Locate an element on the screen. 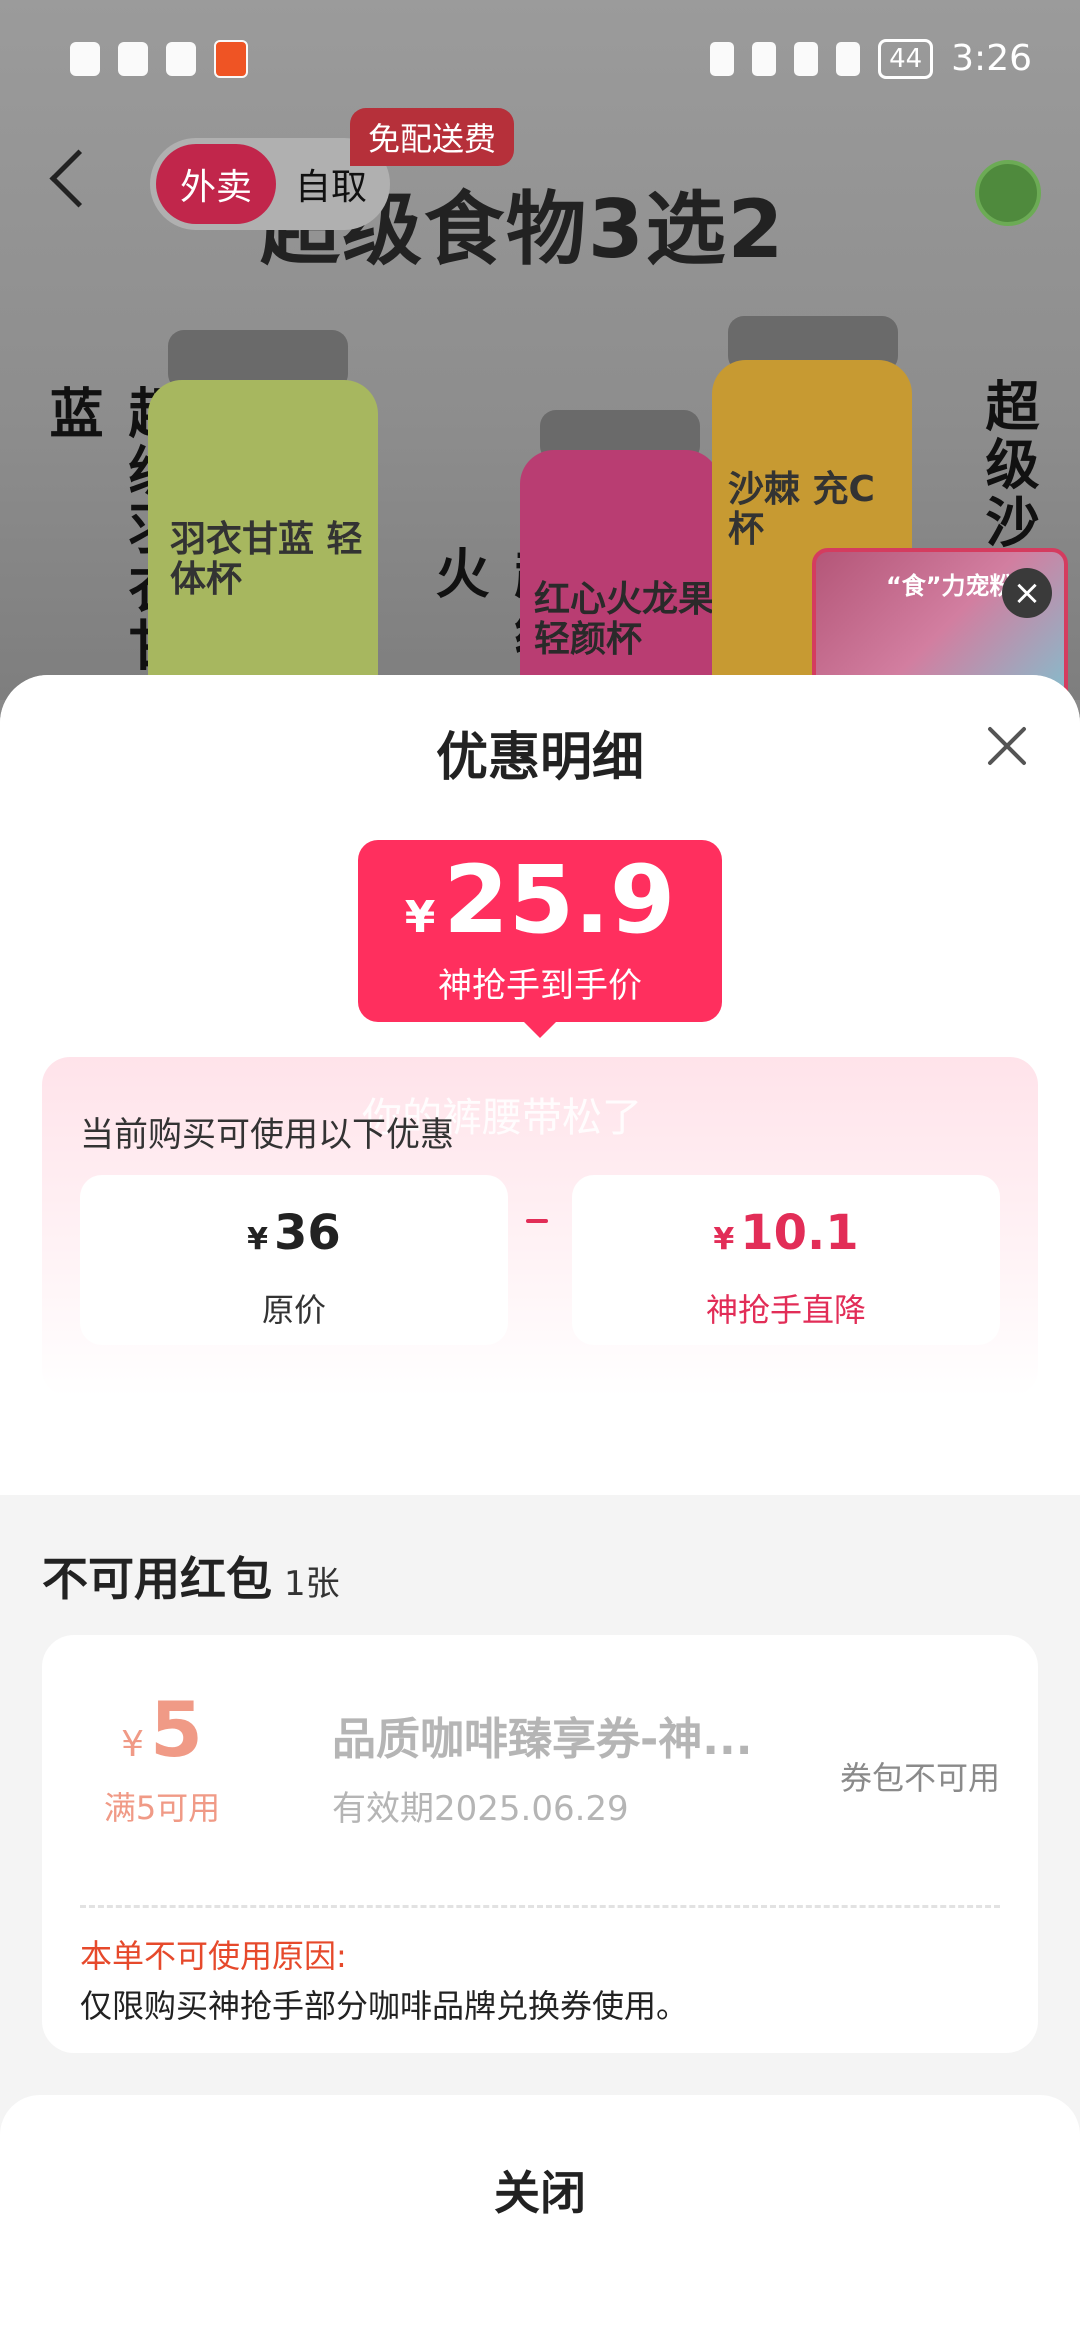 The image size is (1080, 2340). sheet-title: 优惠明细 is located at coordinates (539, 758).